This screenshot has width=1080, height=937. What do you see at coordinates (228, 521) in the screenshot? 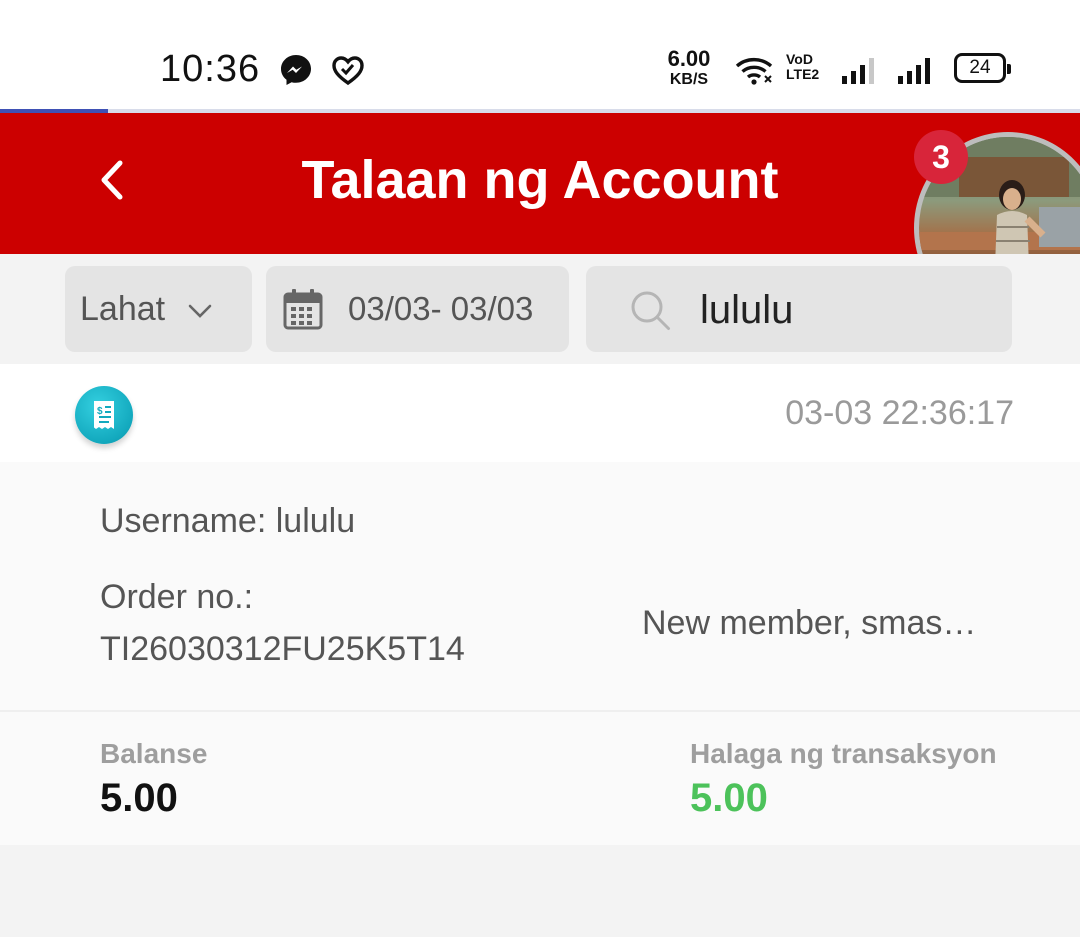
I see `username-line: Username: lululu` at bounding box center [228, 521].